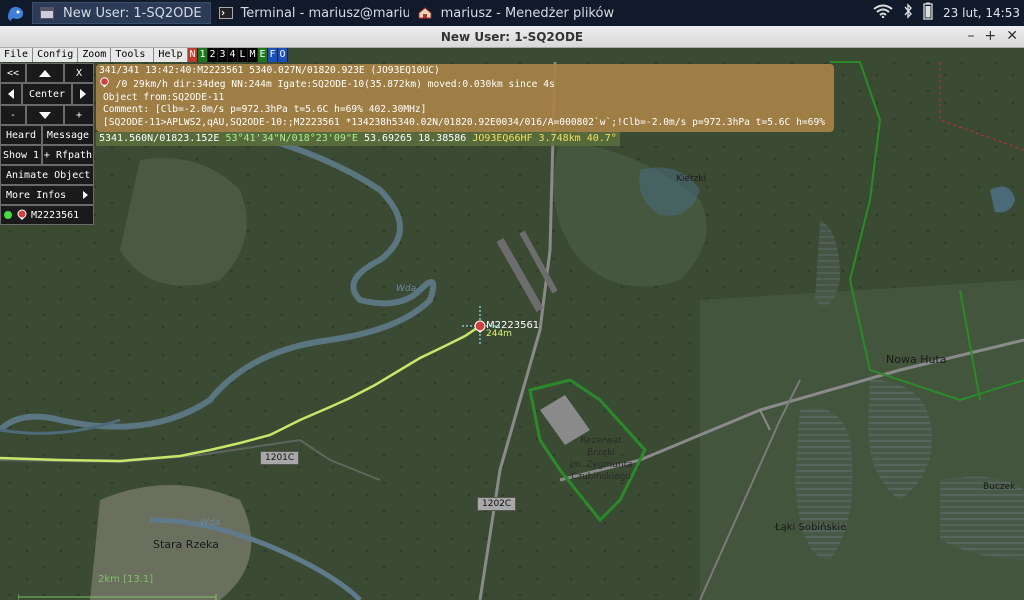  What do you see at coordinates (252, 55) in the screenshot?
I see `layer-toggle-m: M` at bounding box center [252, 55].